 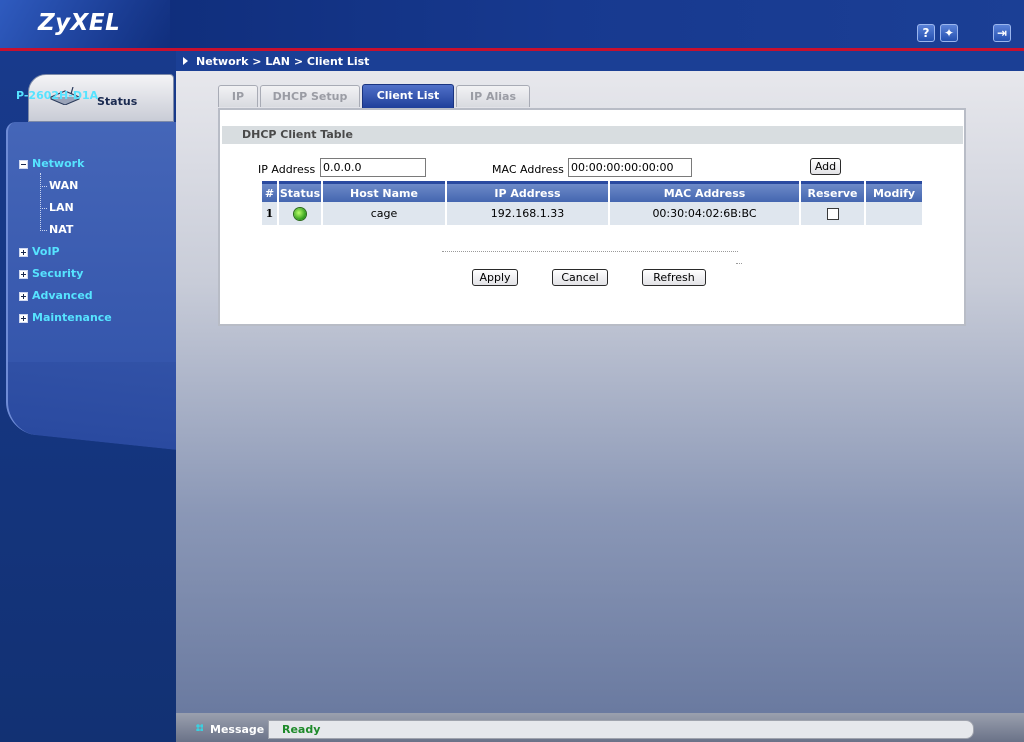 What do you see at coordinates (185, 61) in the screenshot?
I see `breadcrumb-arrow-icon` at bounding box center [185, 61].